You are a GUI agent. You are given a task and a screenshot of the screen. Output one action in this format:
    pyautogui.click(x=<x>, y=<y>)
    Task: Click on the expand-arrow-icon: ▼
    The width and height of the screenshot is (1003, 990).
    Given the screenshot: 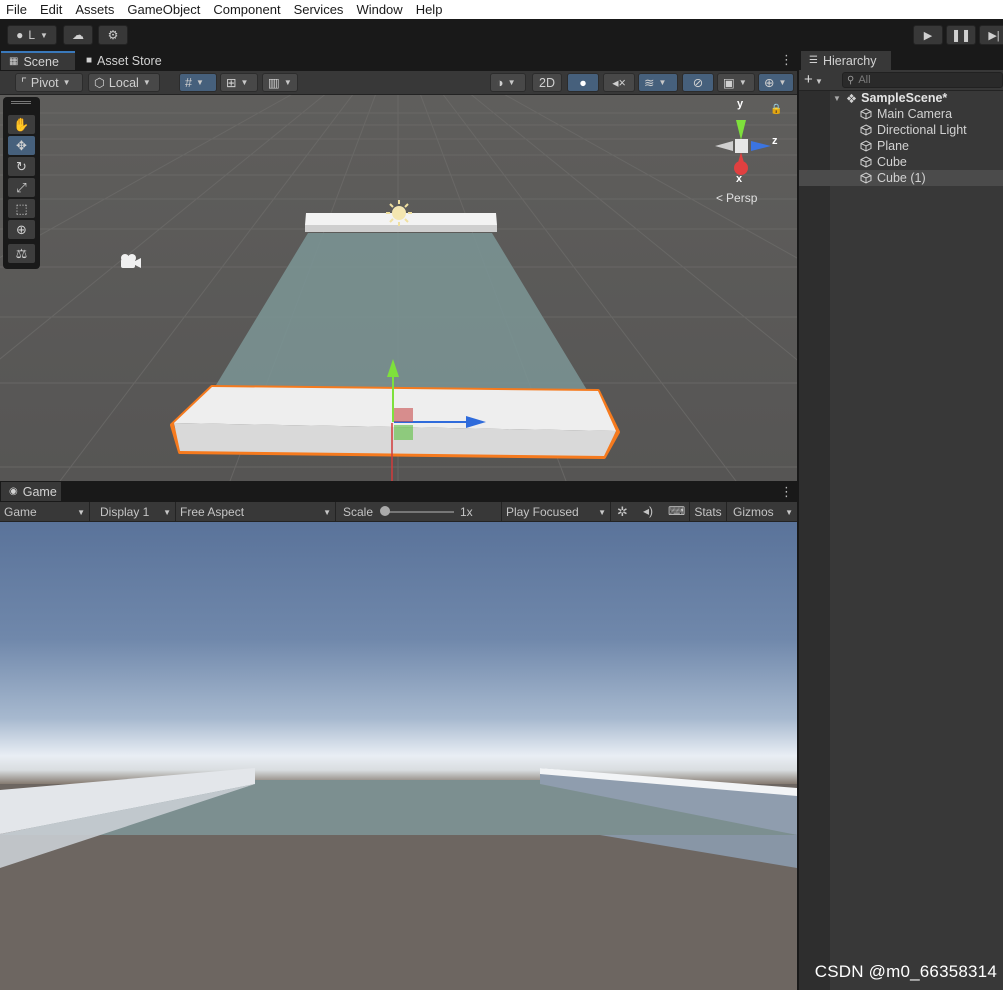 What is the action you would take?
    pyautogui.click(x=837, y=98)
    